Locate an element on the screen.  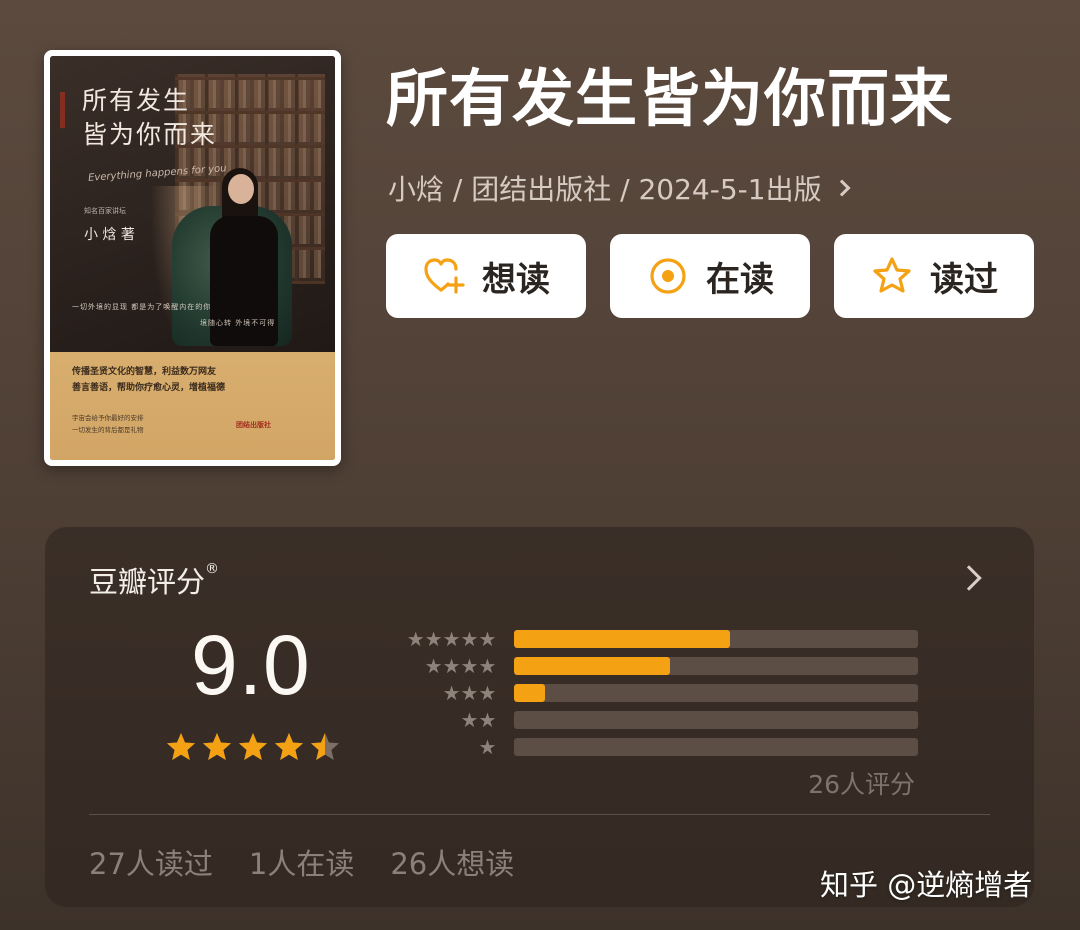
cover-tagline: 一切外境的显现 都是为了唤醒内在的你 is located at coordinates (142, 307).